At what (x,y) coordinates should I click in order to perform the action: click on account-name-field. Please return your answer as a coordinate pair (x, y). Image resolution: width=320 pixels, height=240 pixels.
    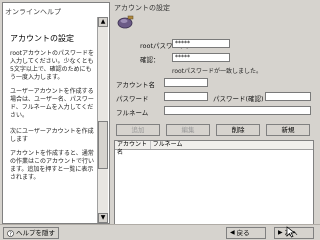
    Looking at the image, I should click on (186, 82).